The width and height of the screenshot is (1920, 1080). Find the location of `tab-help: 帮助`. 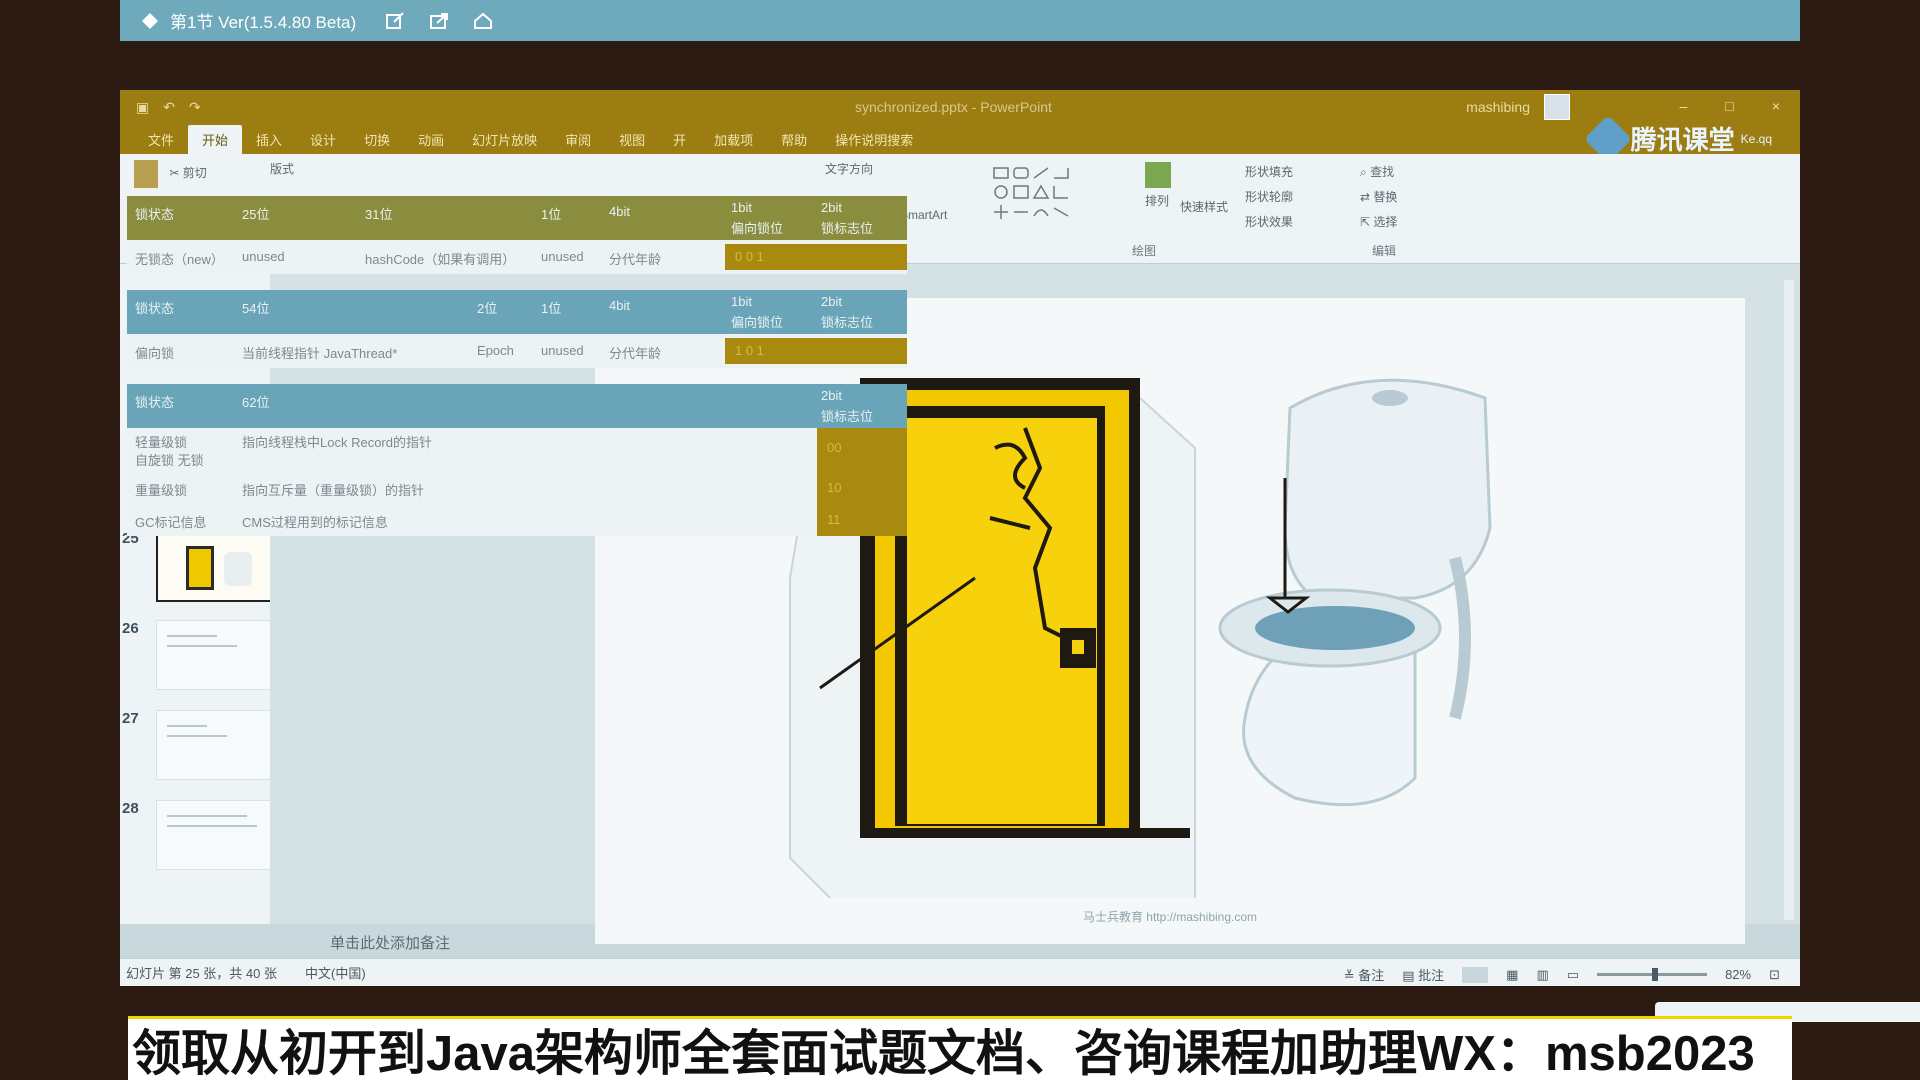

tab-help: 帮助 is located at coordinates (794, 139).